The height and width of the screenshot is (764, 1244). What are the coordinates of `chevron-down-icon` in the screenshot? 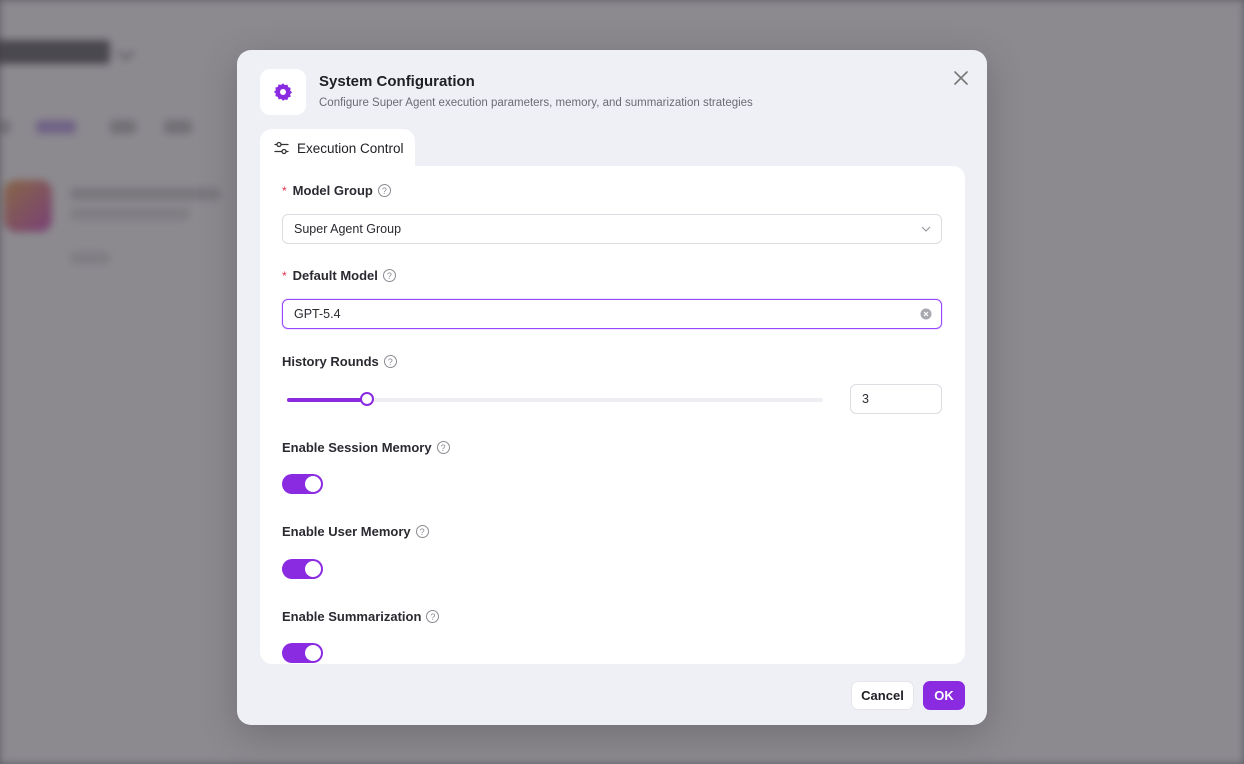 It's located at (926, 229).